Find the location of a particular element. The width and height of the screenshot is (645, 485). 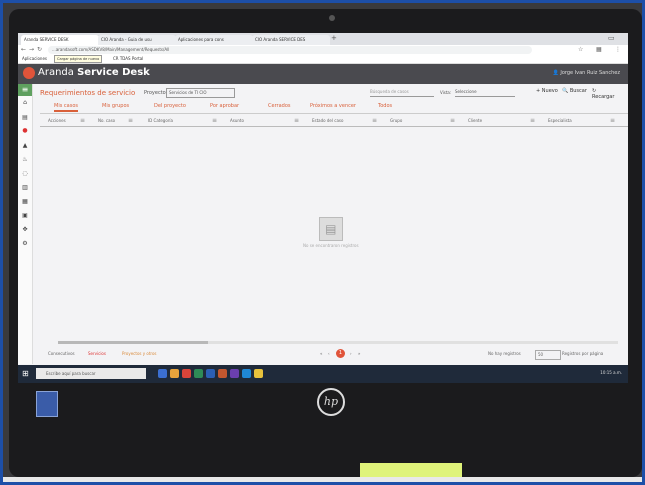

project-select: Servicios de TI CIO is located at coordinates (200, 93).